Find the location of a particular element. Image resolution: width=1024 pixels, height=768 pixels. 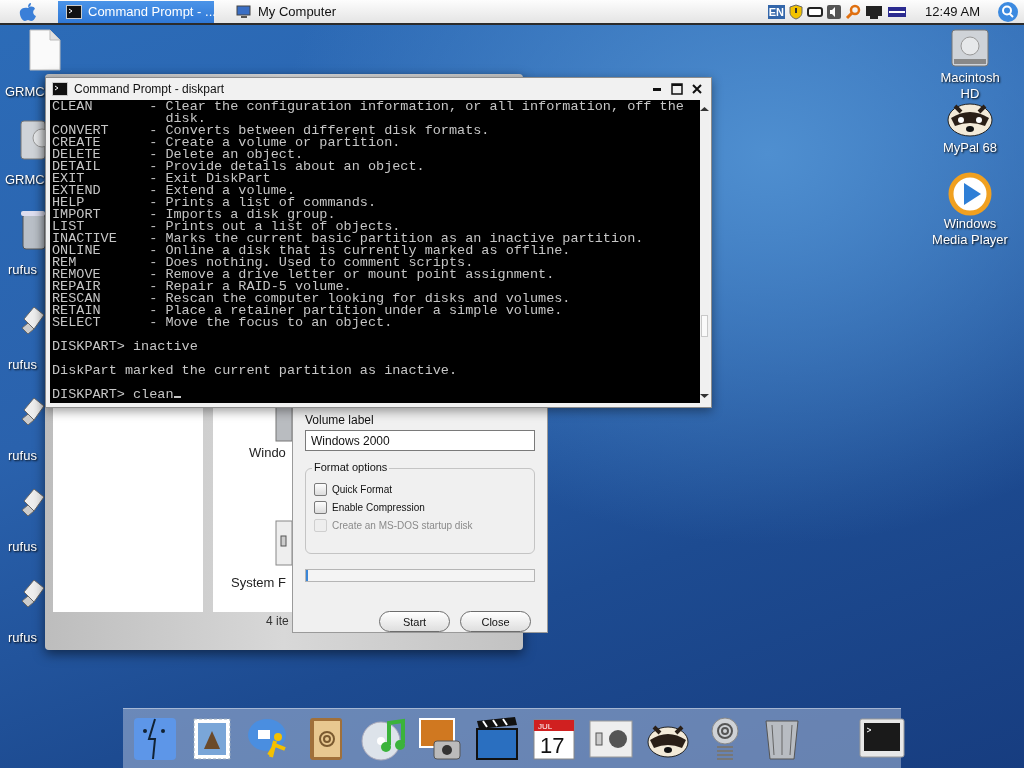

command-description: Marks the current basic partition as an inactive partition. is located at coordinates (405, 239).